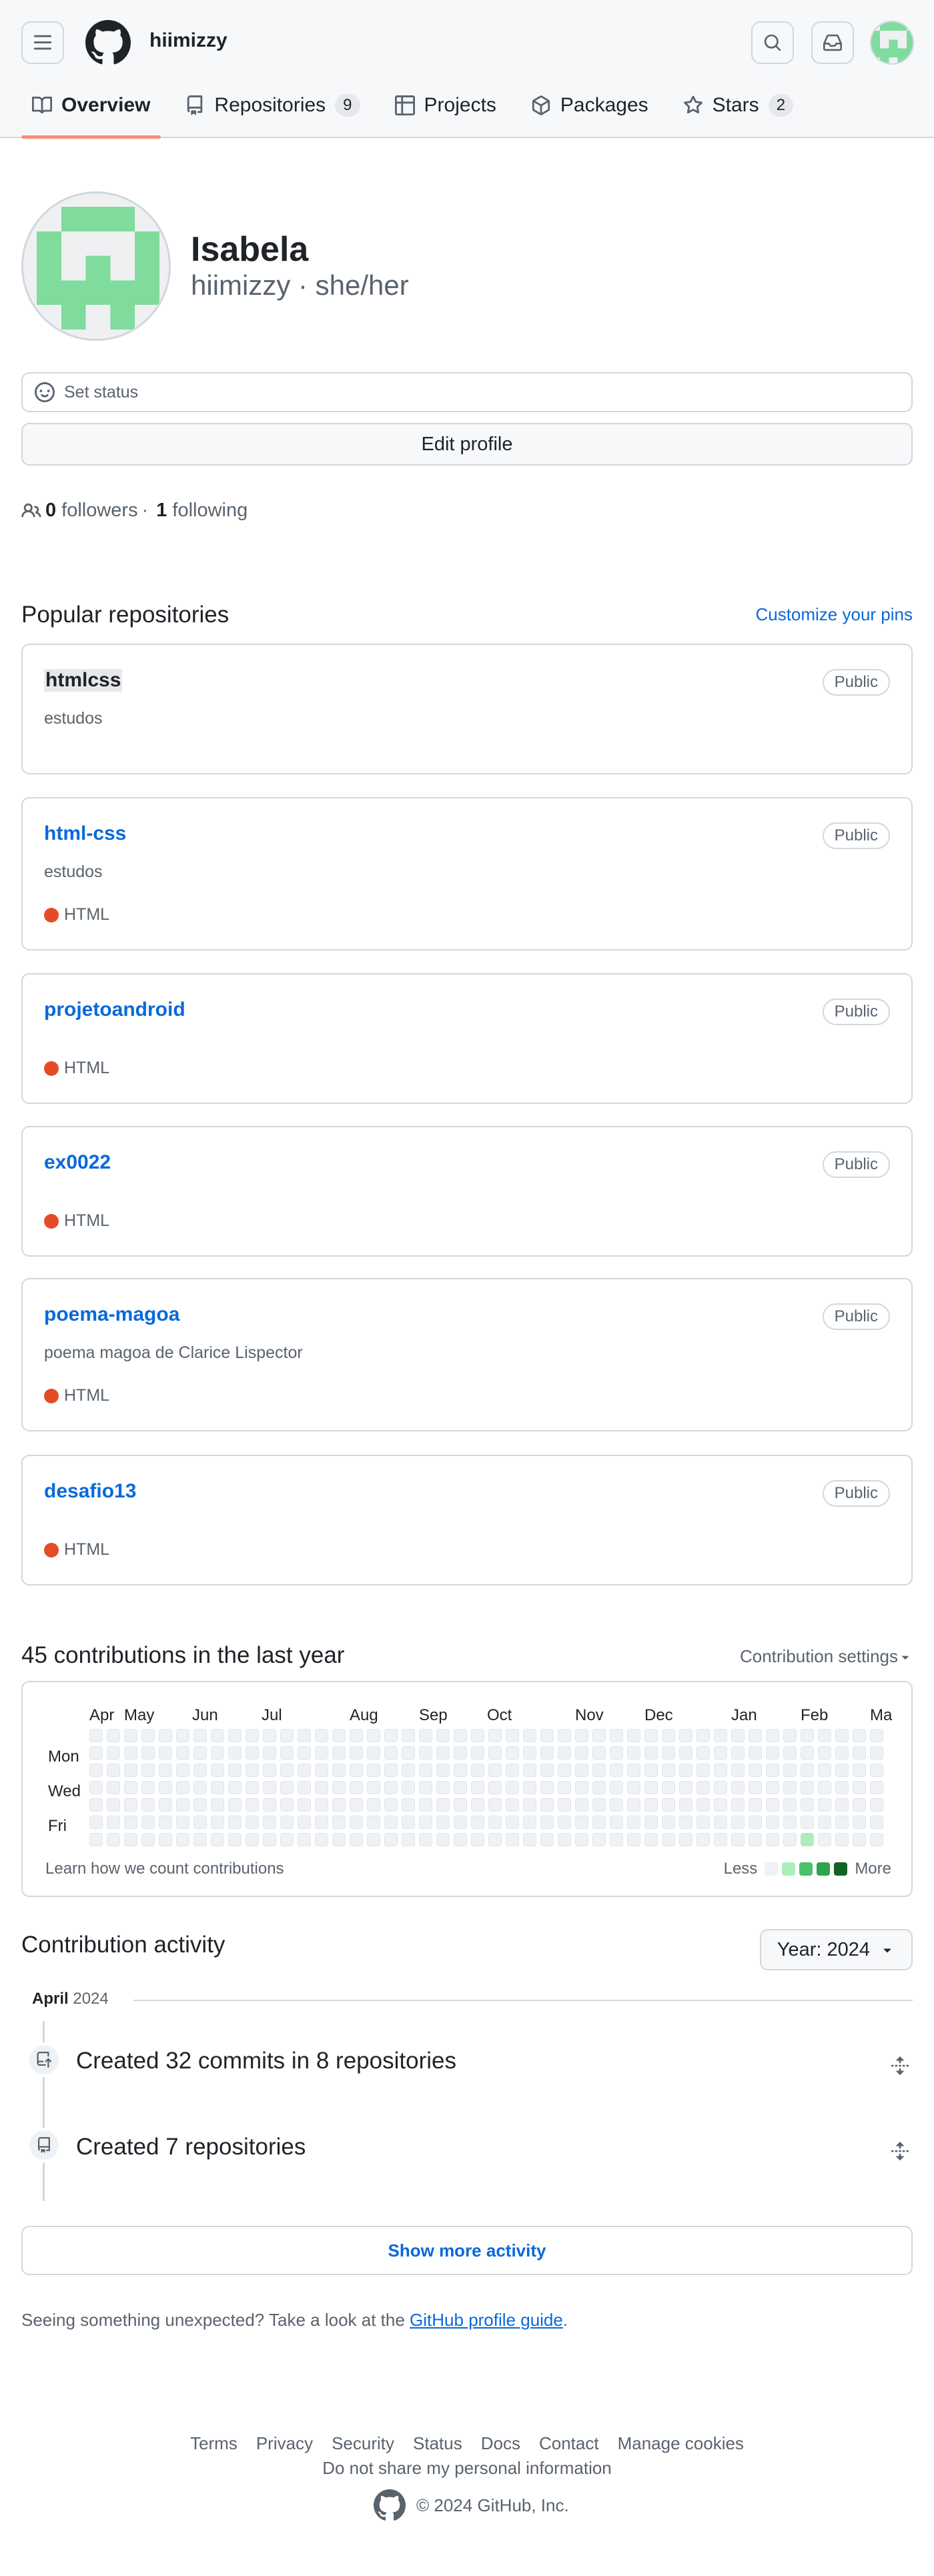 Image resolution: width=934 pixels, height=2576 pixels. Describe the element at coordinates (77, 1162) in the screenshot. I see `repo-name-link: ex0022` at that location.